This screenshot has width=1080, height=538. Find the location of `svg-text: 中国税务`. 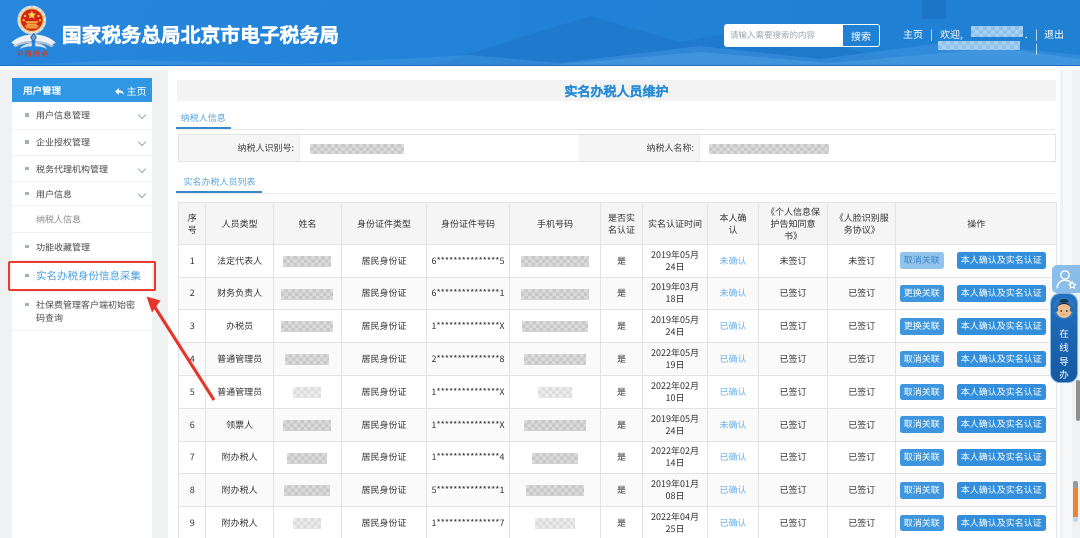

svg-text: 中国税务 is located at coordinates (33, 53).